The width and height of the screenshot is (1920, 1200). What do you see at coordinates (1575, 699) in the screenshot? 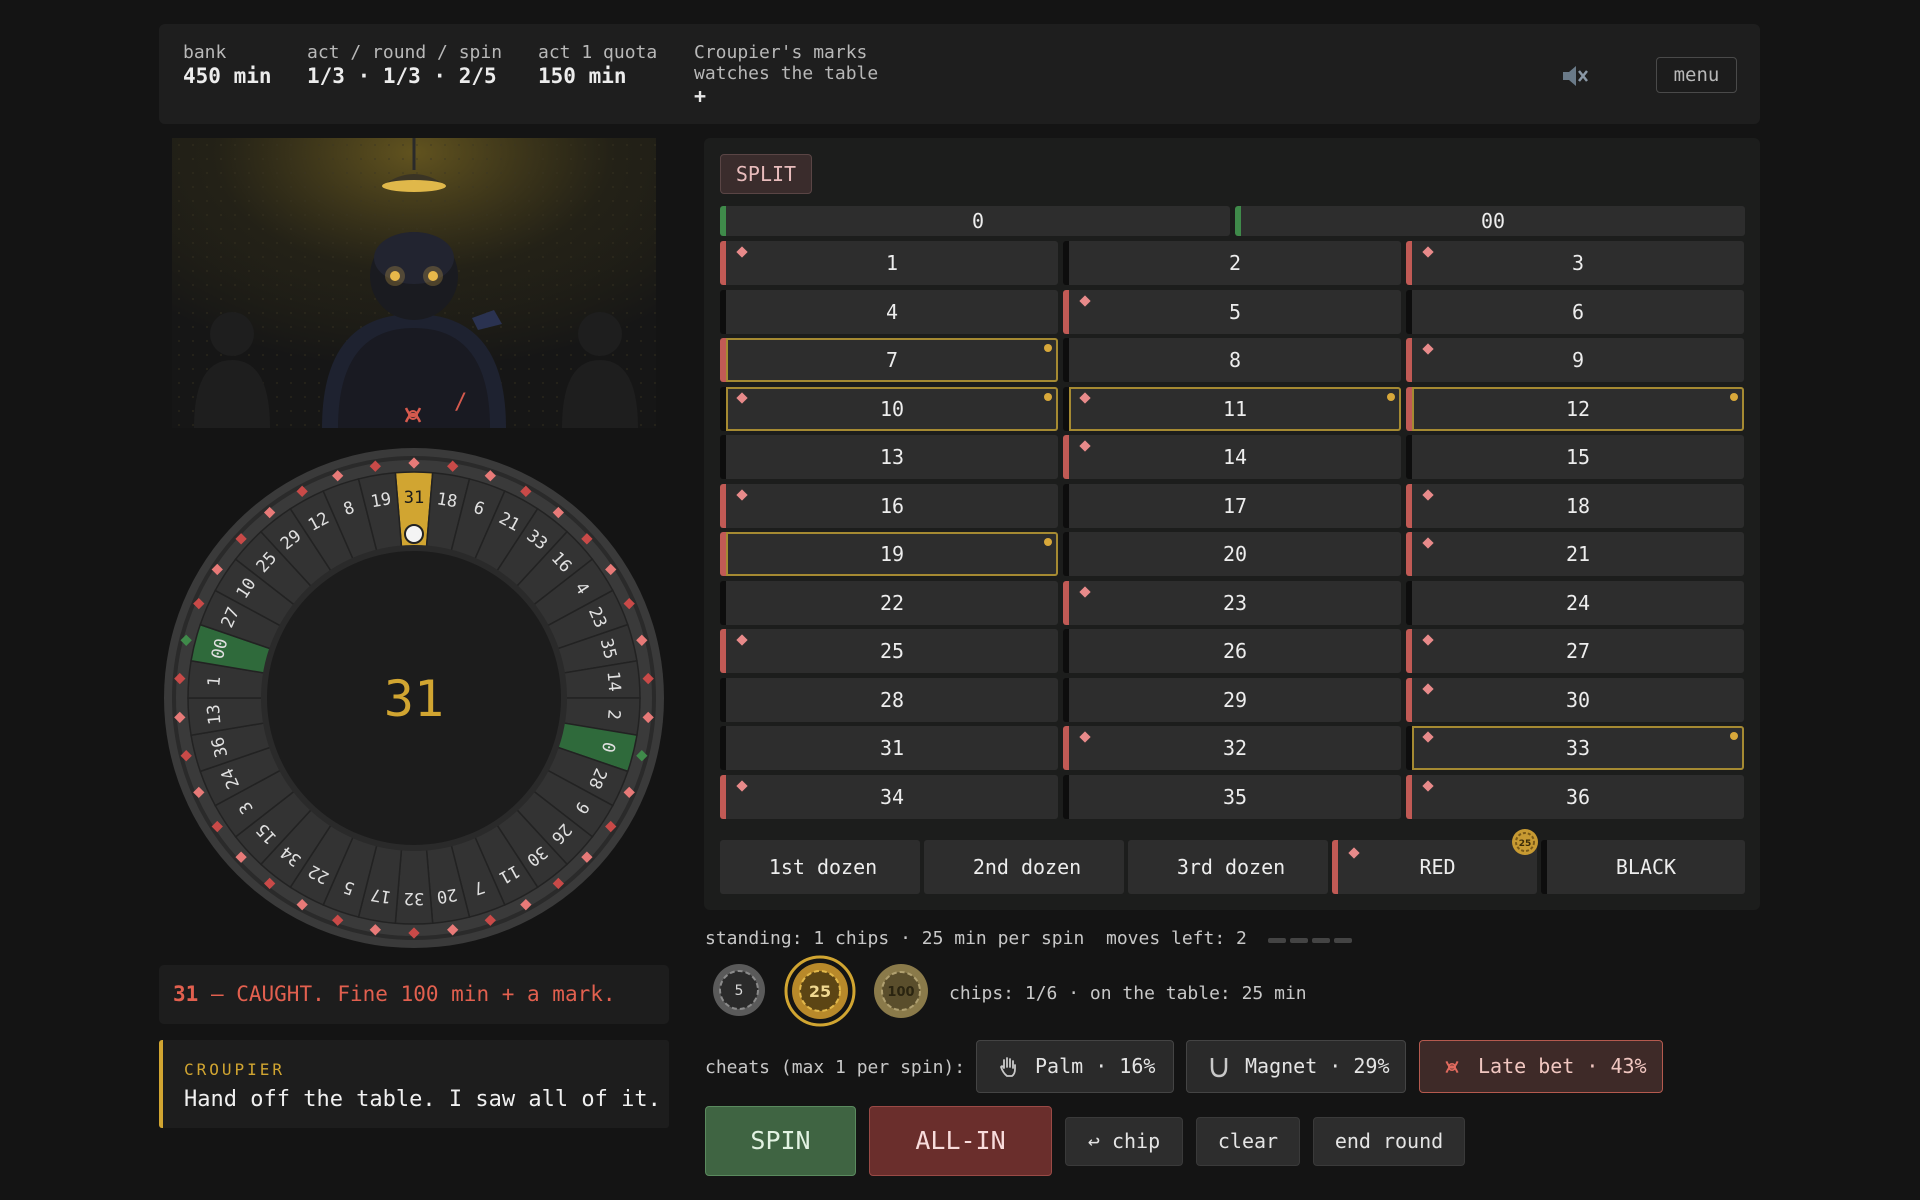
I see `bet-cell-30: 30` at bounding box center [1575, 699].